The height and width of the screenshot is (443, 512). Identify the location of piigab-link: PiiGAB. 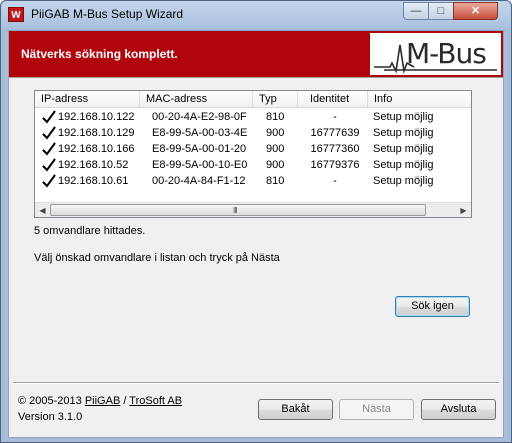
(102, 401).